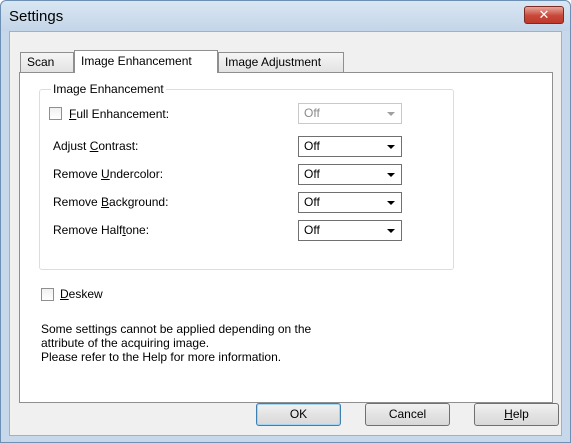 The width and height of the screenshot is (571, 443). I want to click on full-enhancement-value: Off, so click(312, 113).